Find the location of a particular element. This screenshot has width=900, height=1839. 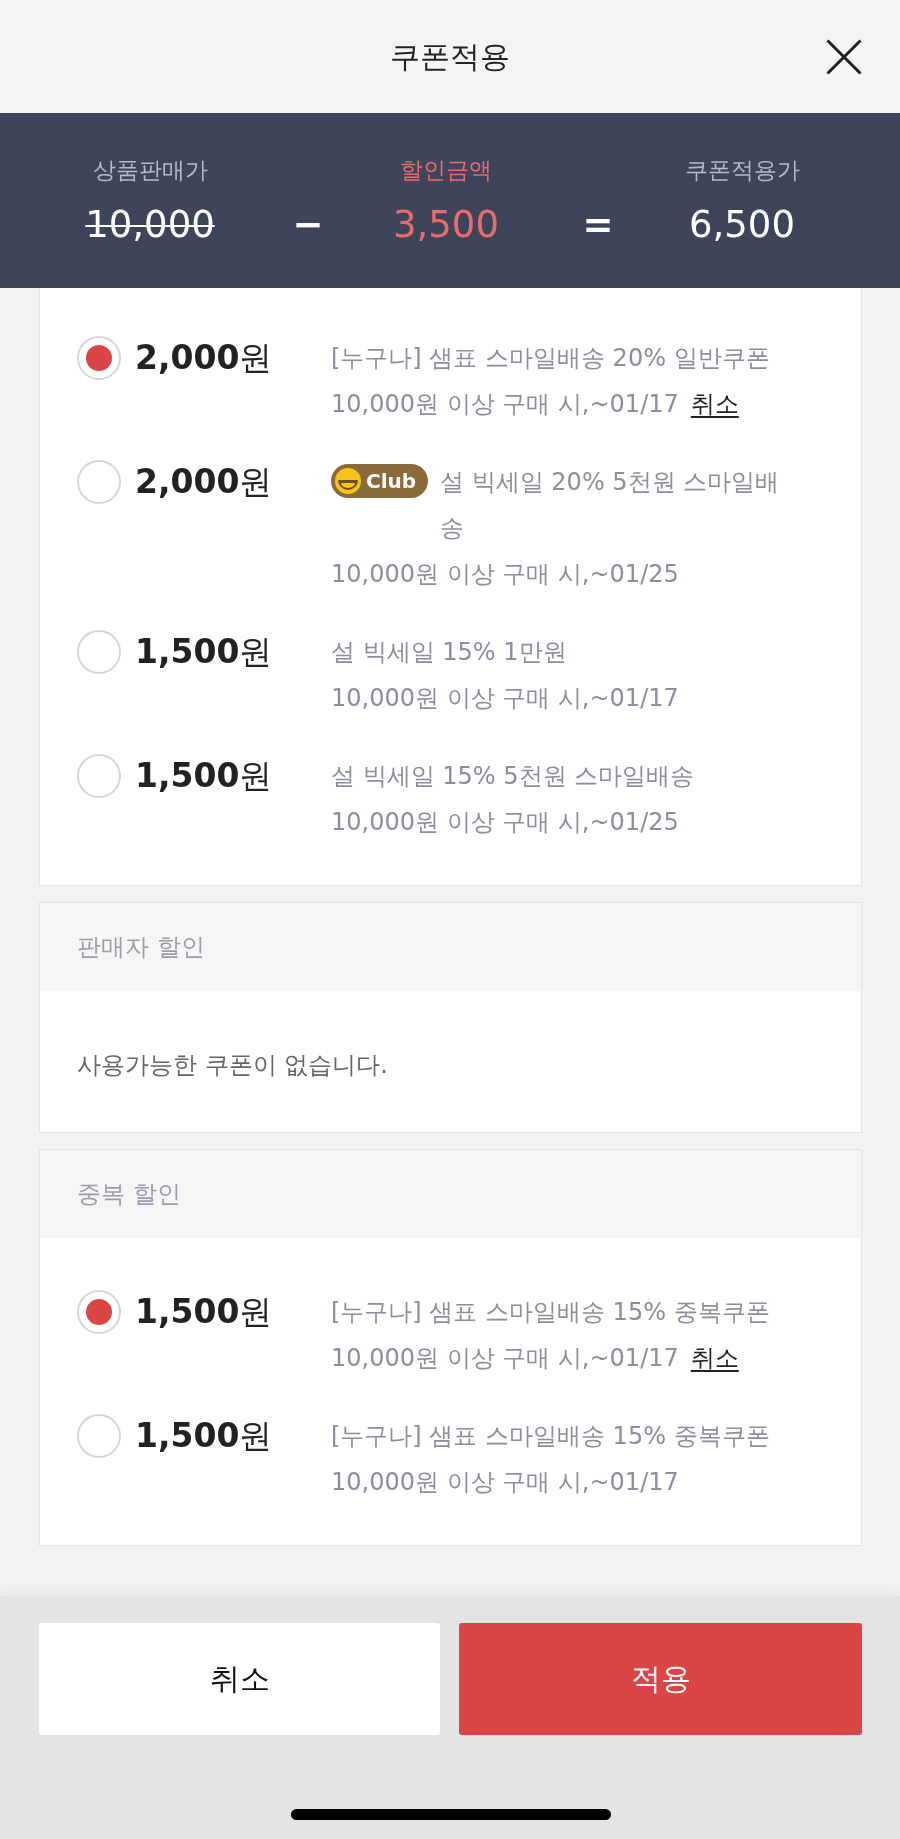

summary-value: 10,000 is located at coordinates (150, 225).